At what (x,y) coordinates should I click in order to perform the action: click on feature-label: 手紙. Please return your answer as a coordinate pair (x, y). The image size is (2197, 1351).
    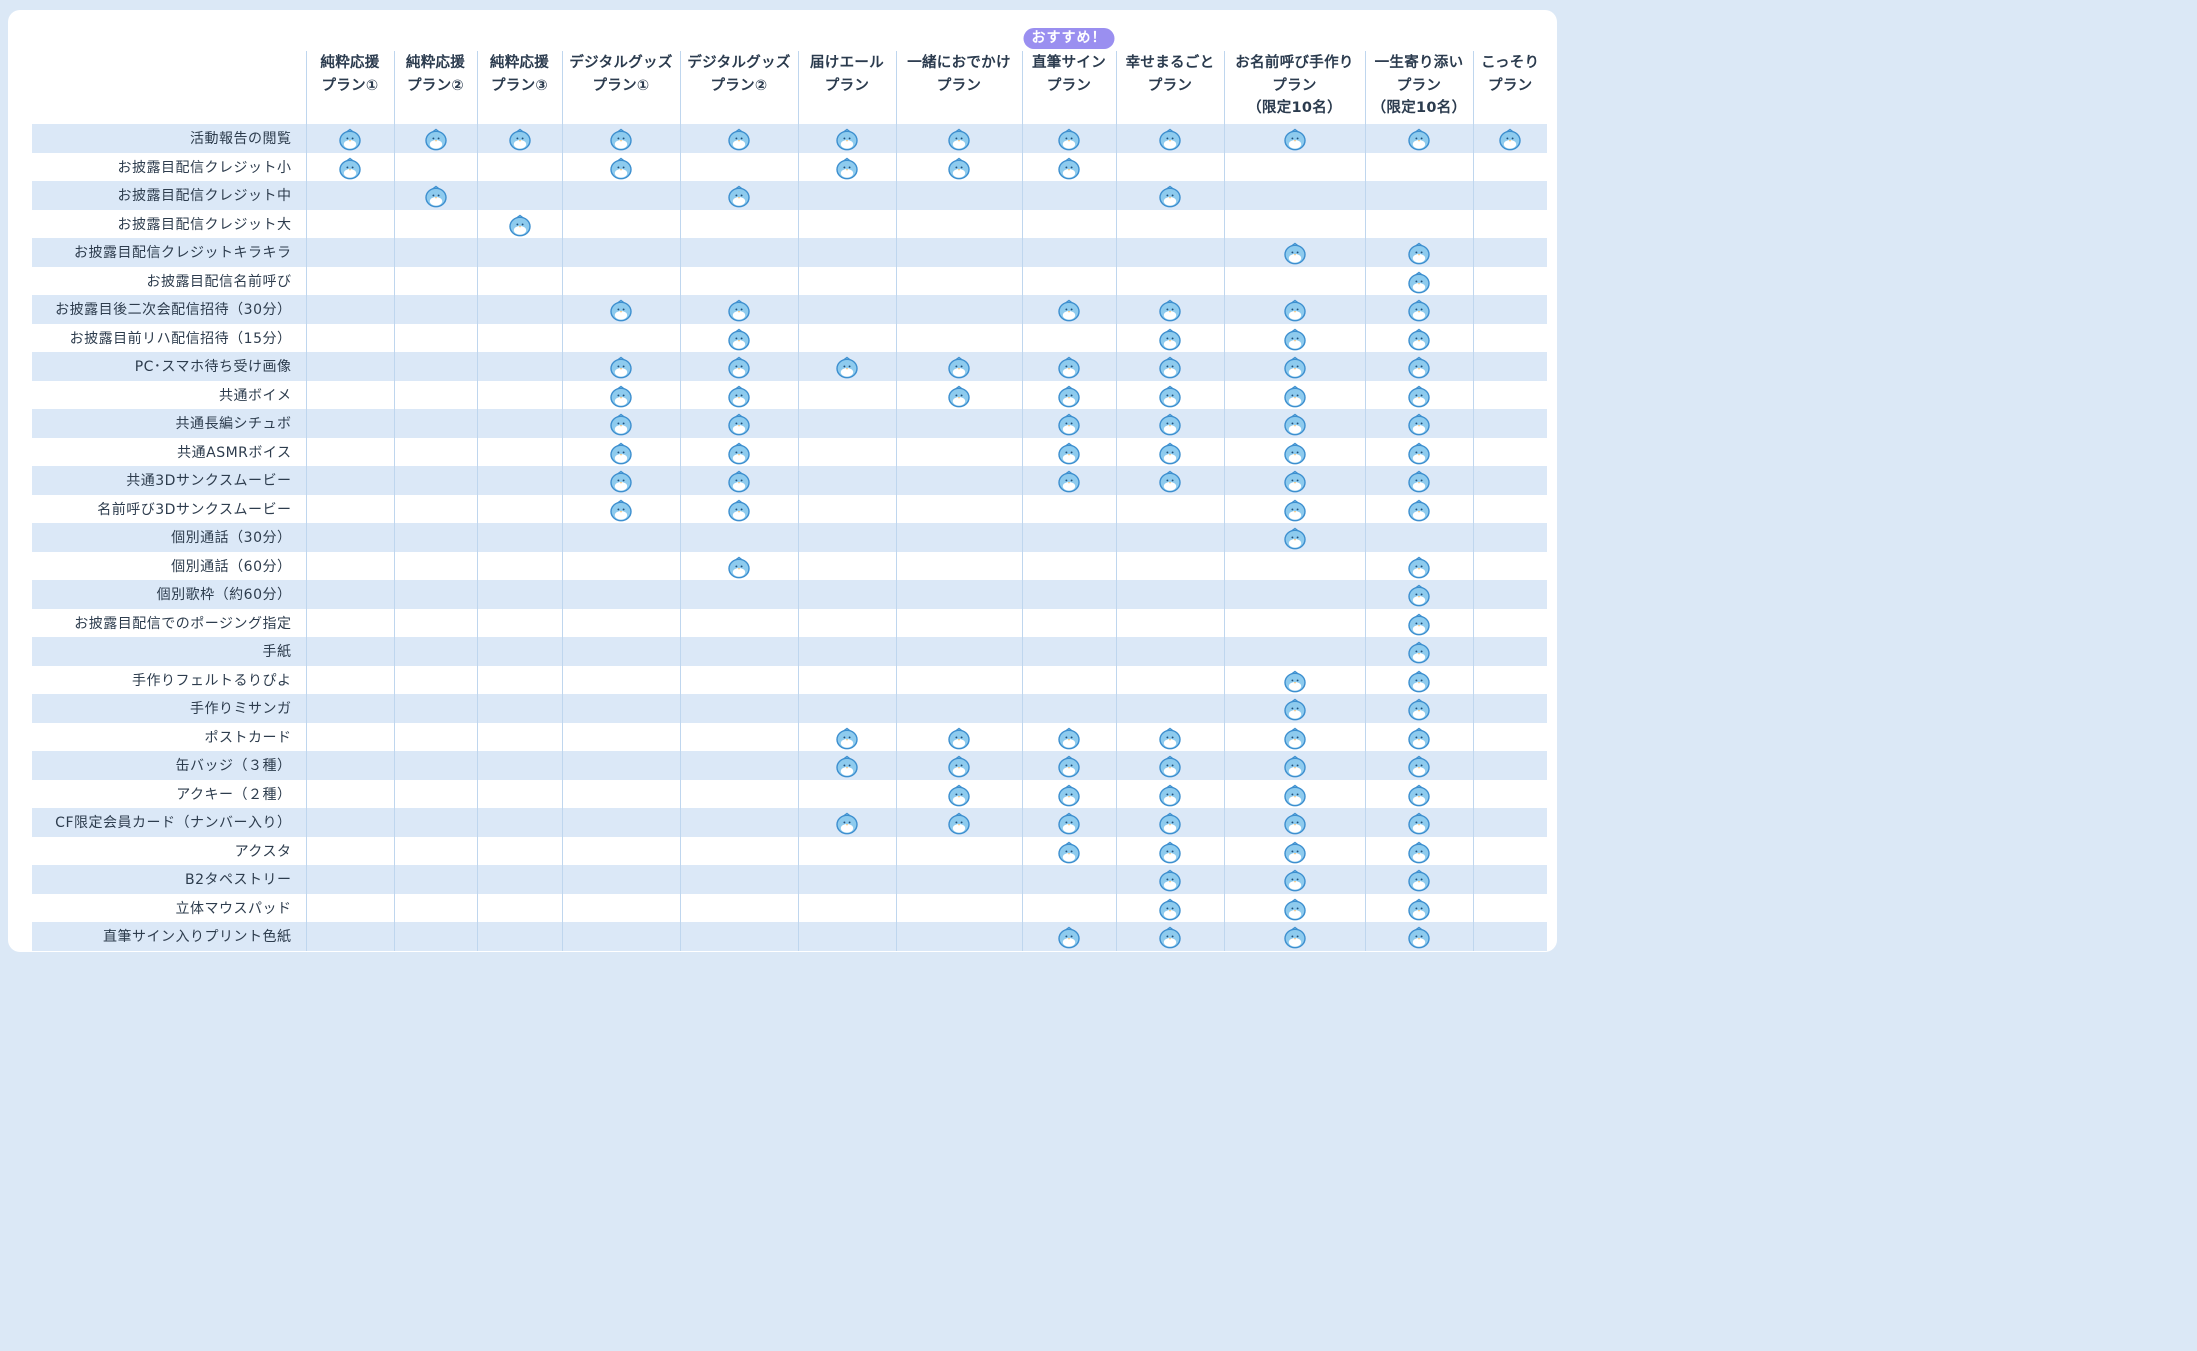
    Looking at the image, I should click on (169, 651).